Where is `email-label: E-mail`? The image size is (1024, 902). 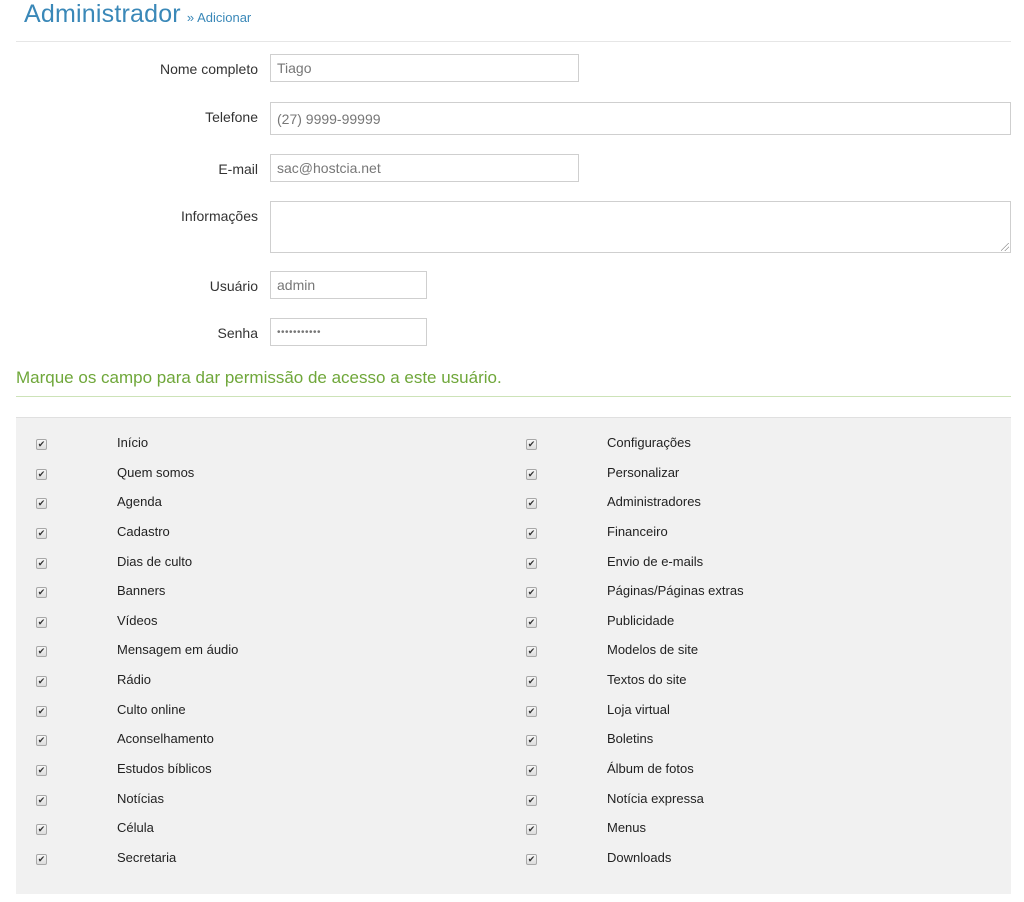
email-label: E-mail is located at coordinates (238, 169).